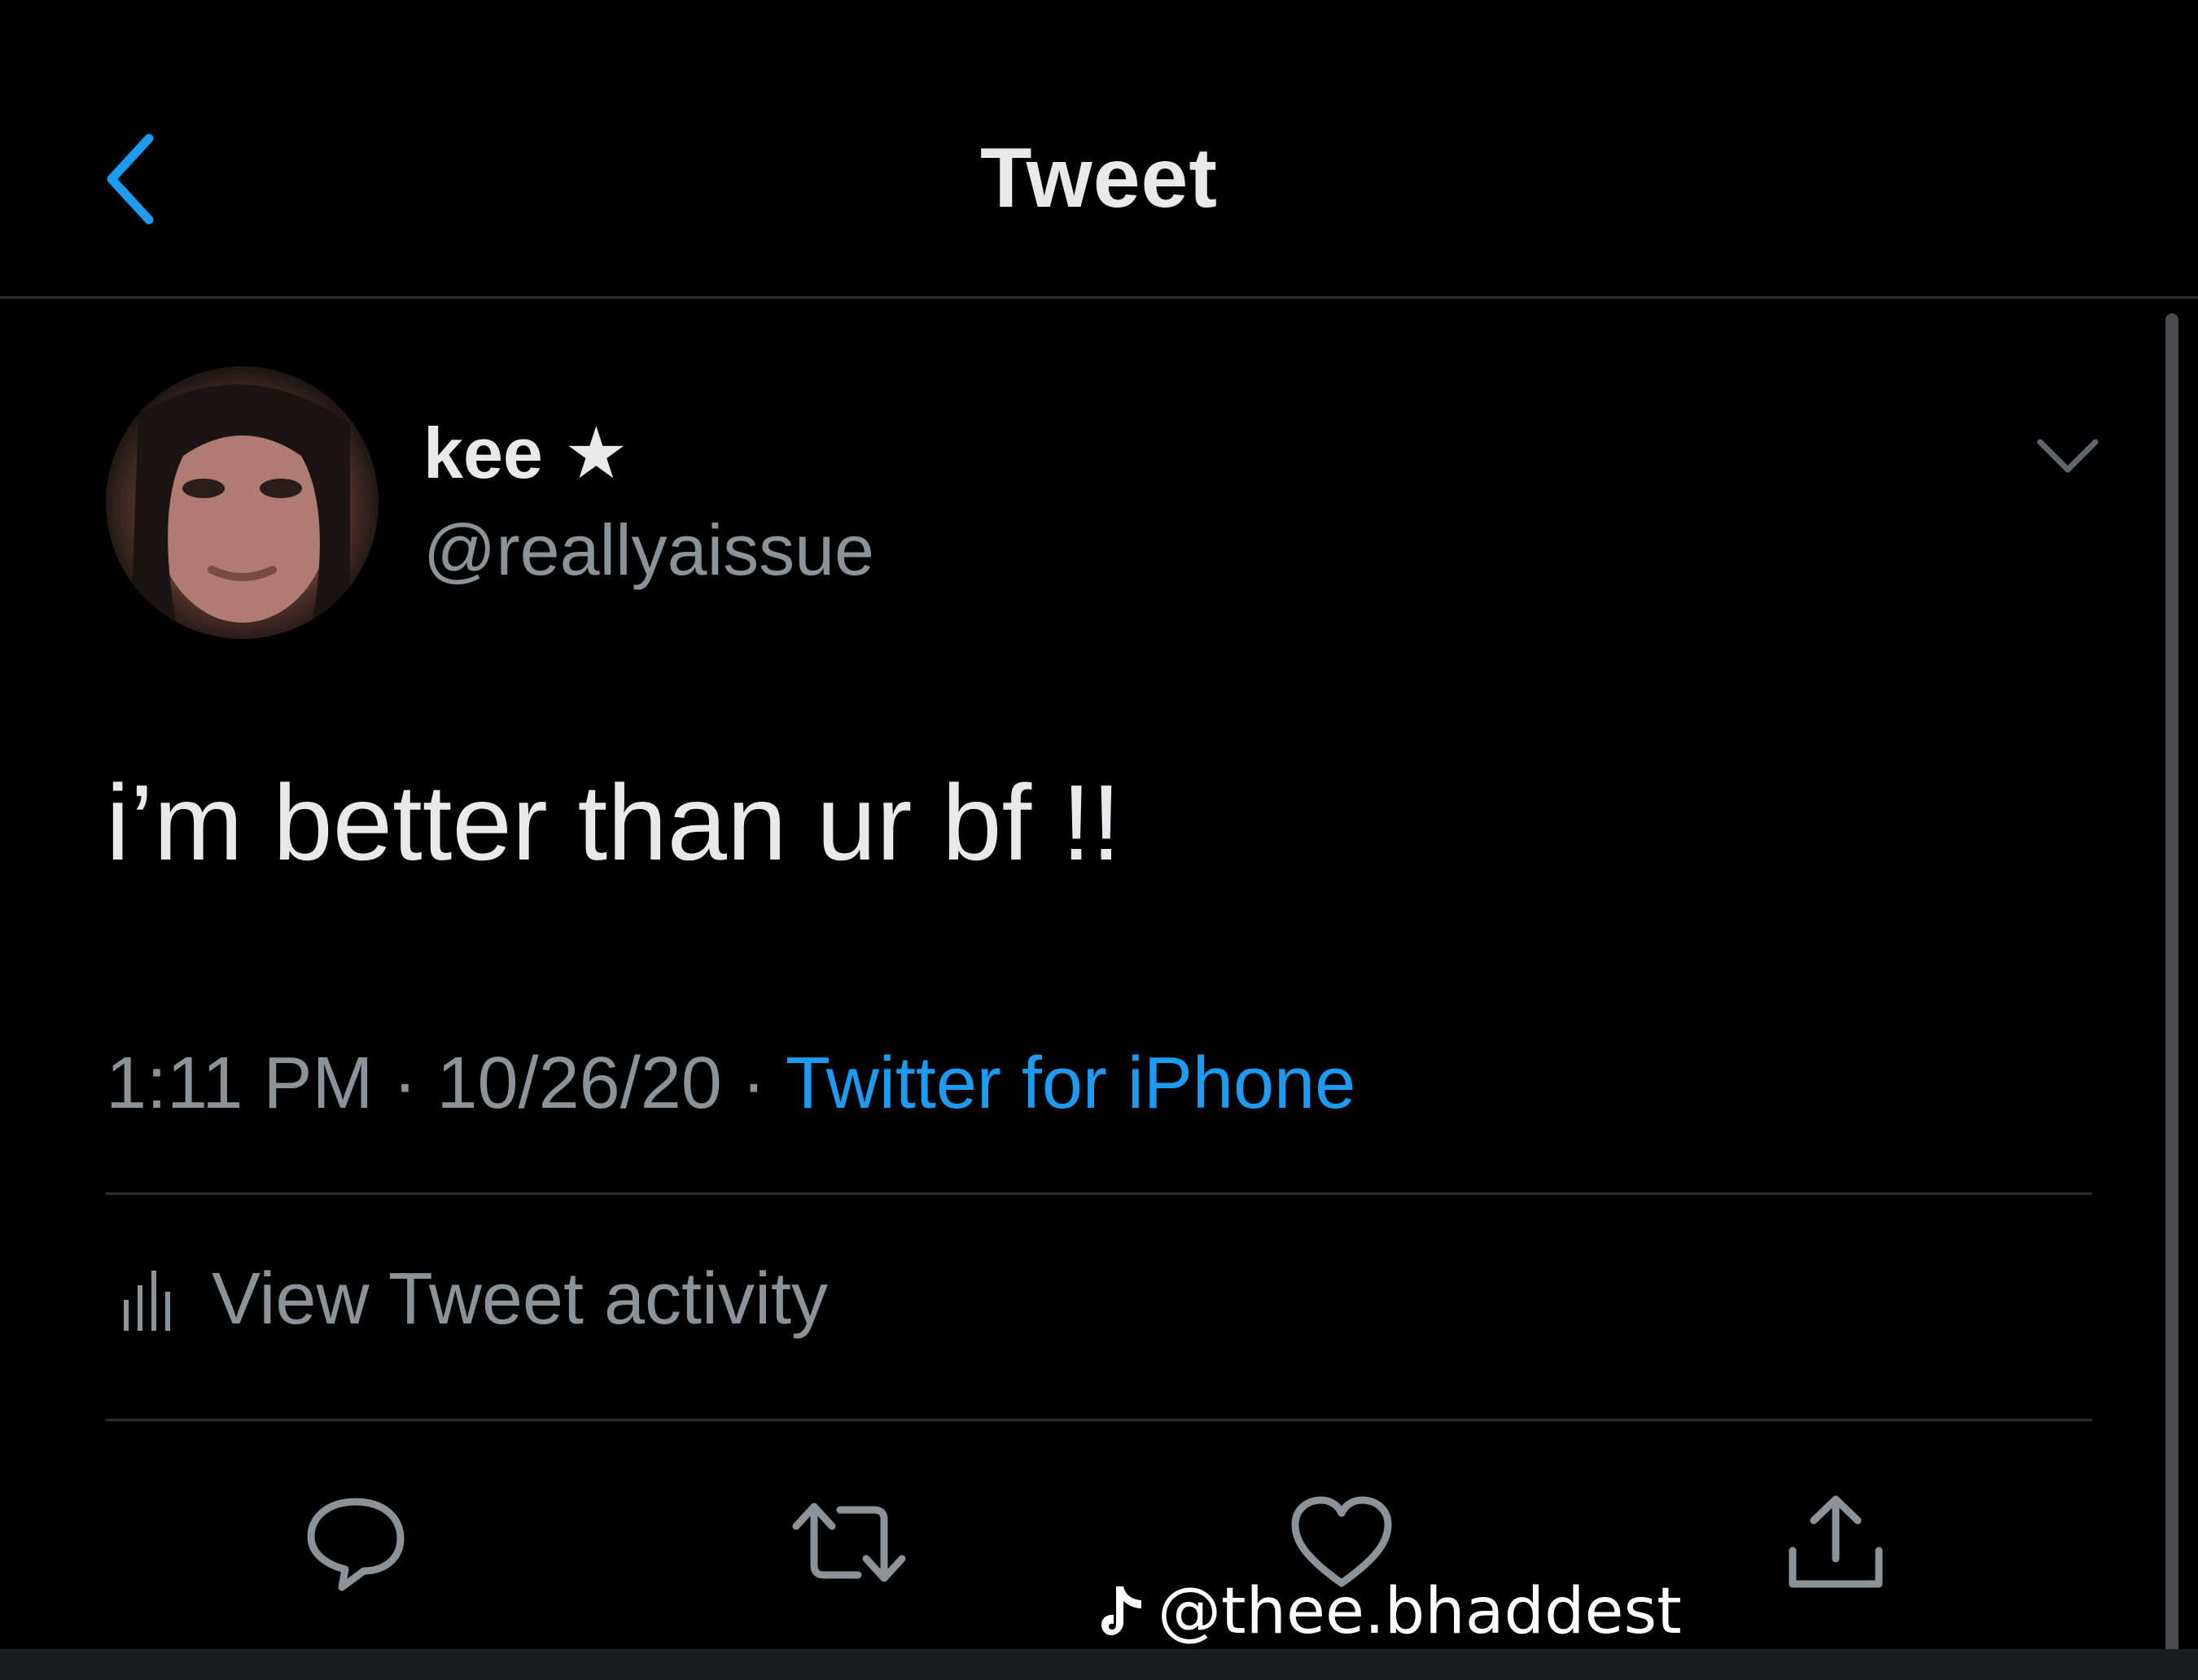 Image resolution: width=2198 pixels, height=1680 pixels. I want to click on watermark-handle: @thee.bhaddest, so click(1420, 1611).